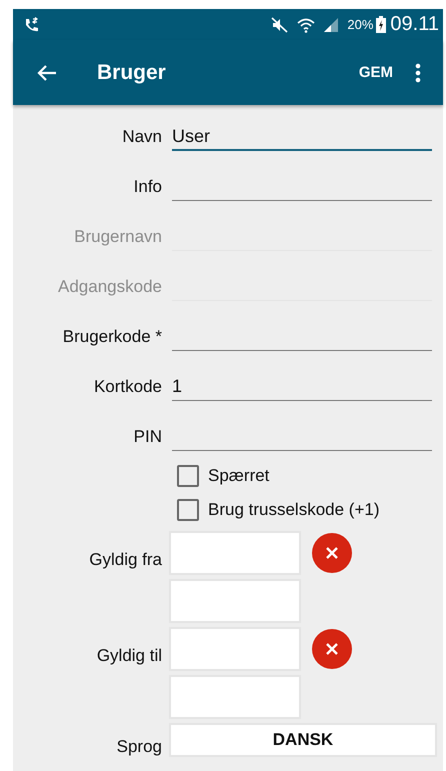 The height and width of the screenshot is (771, 446). Describe the element at coordinates (331, 24) in the screenshot. I see `signal-icon` at that location.